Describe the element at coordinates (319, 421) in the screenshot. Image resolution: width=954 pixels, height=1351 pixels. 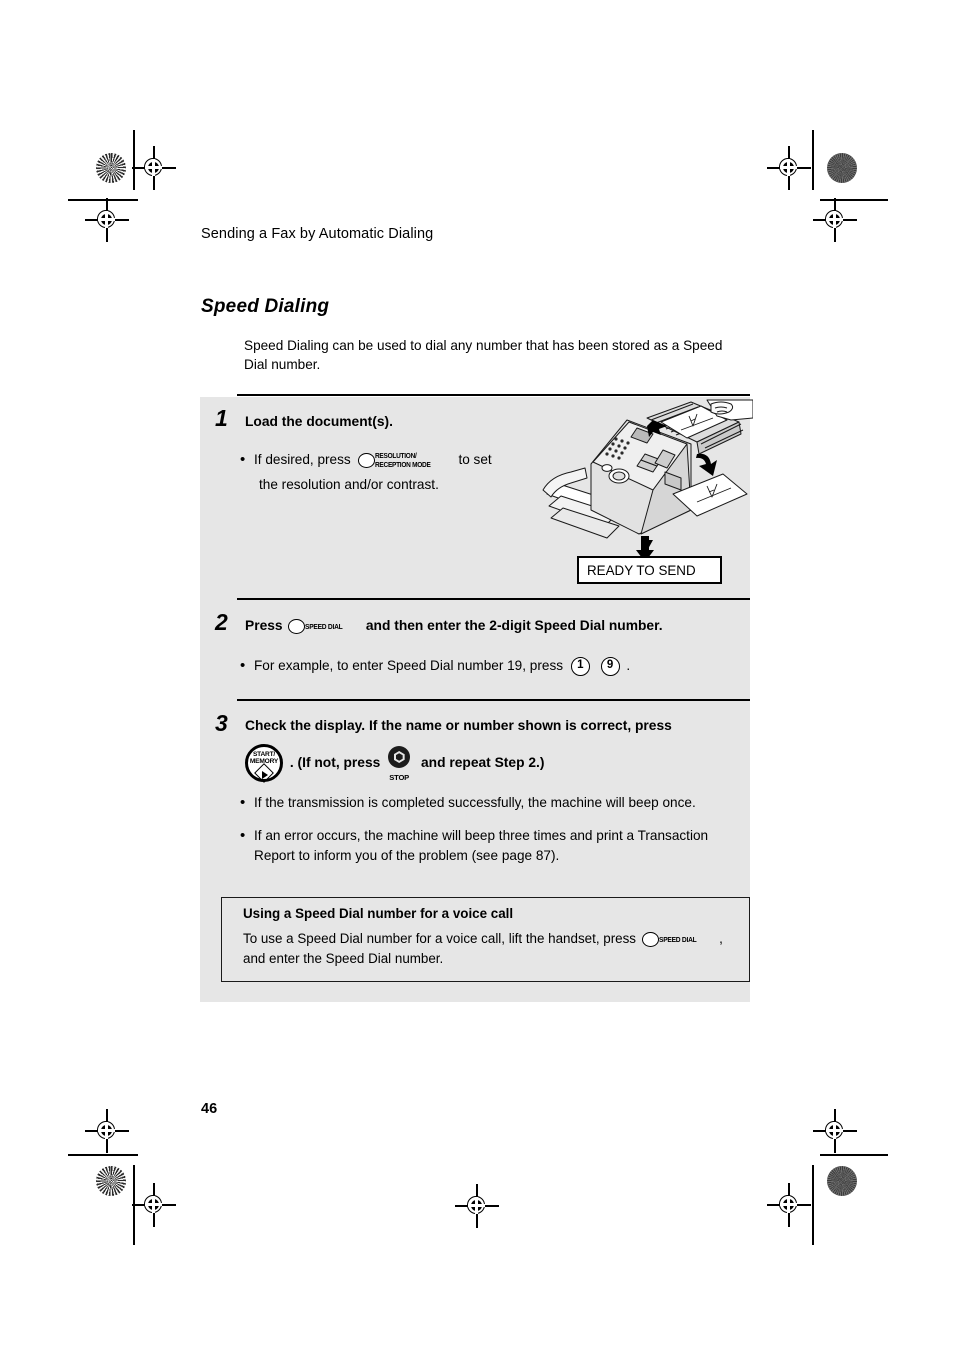
I see `step-1-heading: Load the document(s).` at that location.